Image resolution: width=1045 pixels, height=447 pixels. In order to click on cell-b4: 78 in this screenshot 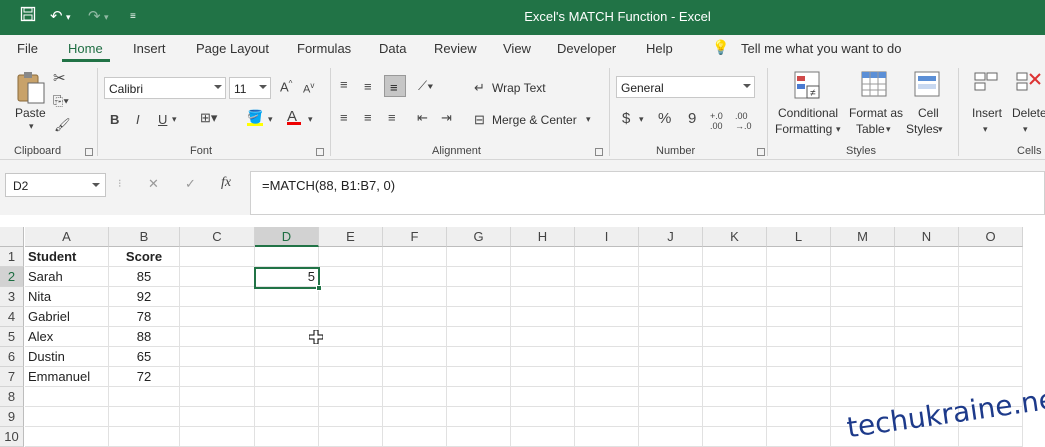, I will do `click(144, 317)`.